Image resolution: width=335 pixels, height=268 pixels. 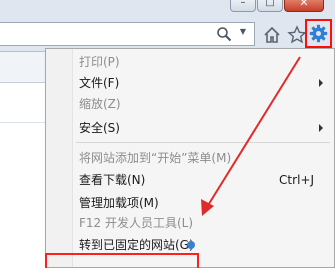 What do you see at coordinates (155, 158) in the screenshot?
I see `menu-item-add-to-start: 将网站添加到“开始”菜单(M)` at bounding box center [155, 158].